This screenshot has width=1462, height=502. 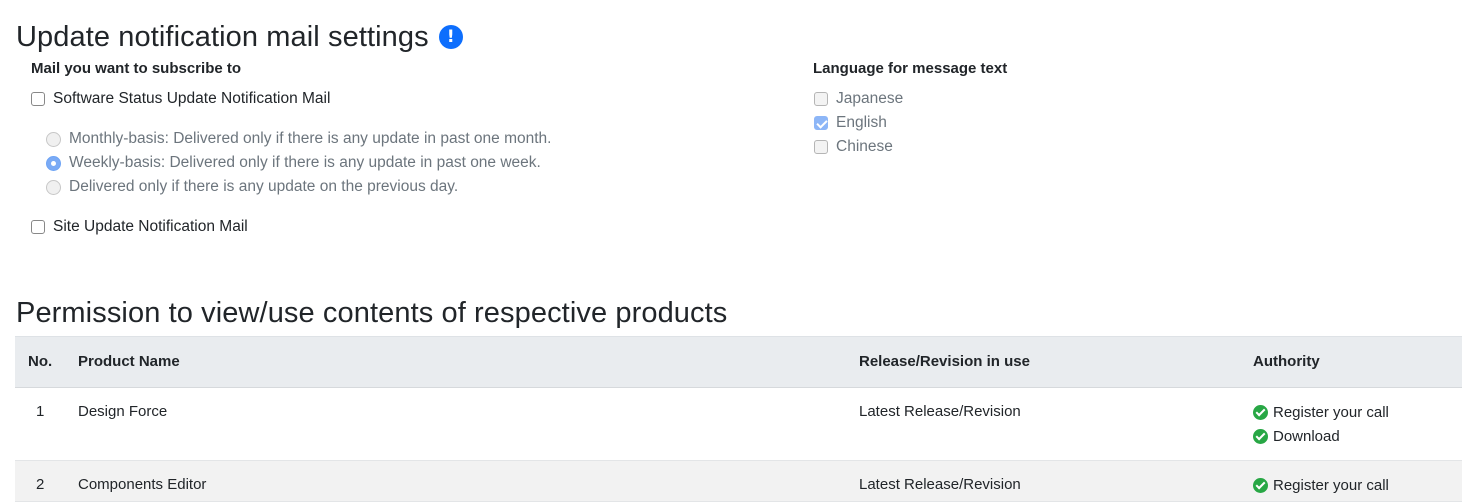 I want to click on row-product: Components Editor, so click(x=142, y=484).